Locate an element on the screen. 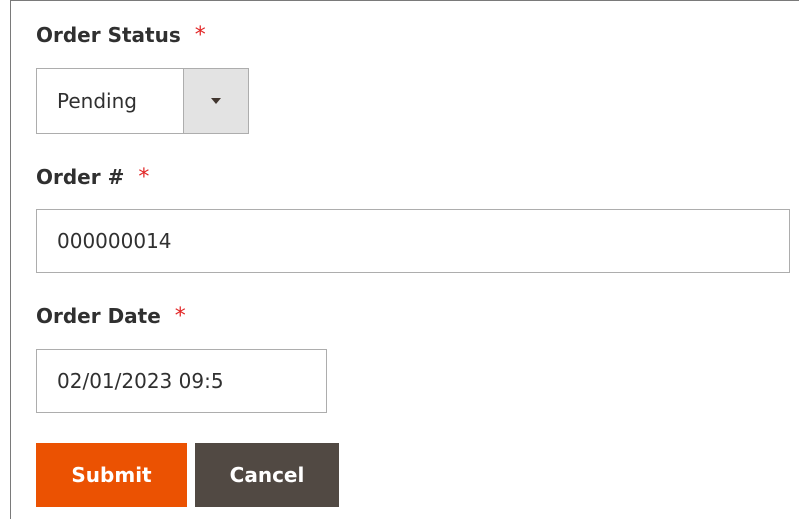 The height and width of the screenshot is (519, 799). order-number-label-row: Order # * is located at coordinates (93, 177).